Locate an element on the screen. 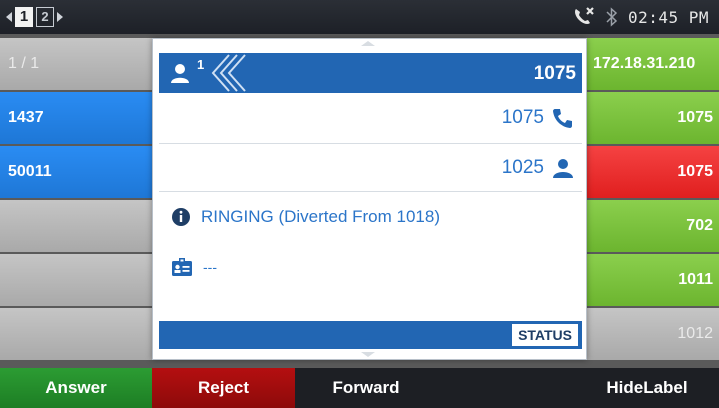  line-key-ip-address: 172.18.31.210 is located at coordinates (653, 64).